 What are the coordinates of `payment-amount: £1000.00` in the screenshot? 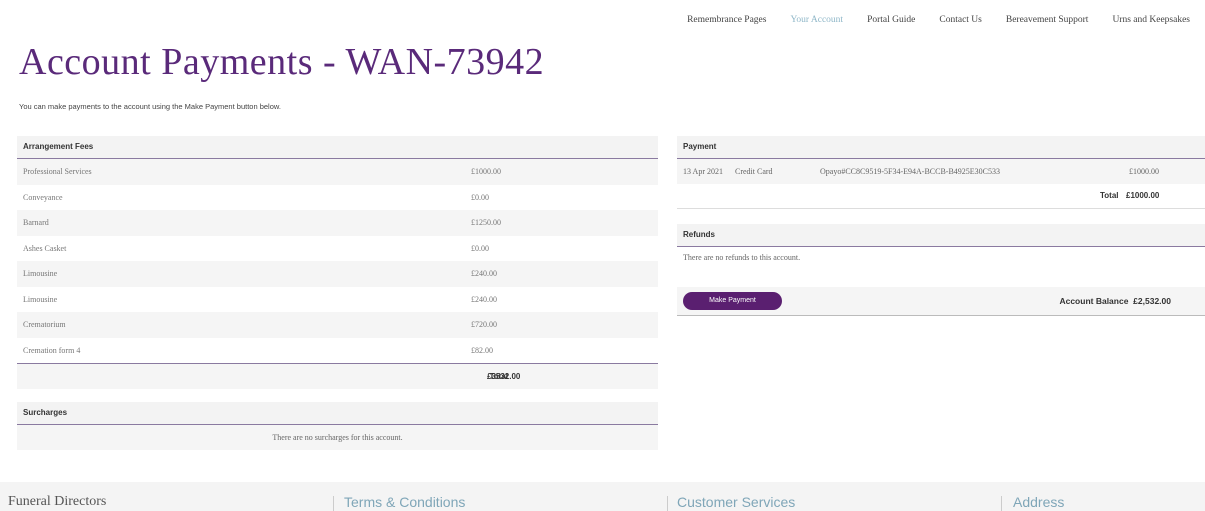 It's located at (1144, 171).